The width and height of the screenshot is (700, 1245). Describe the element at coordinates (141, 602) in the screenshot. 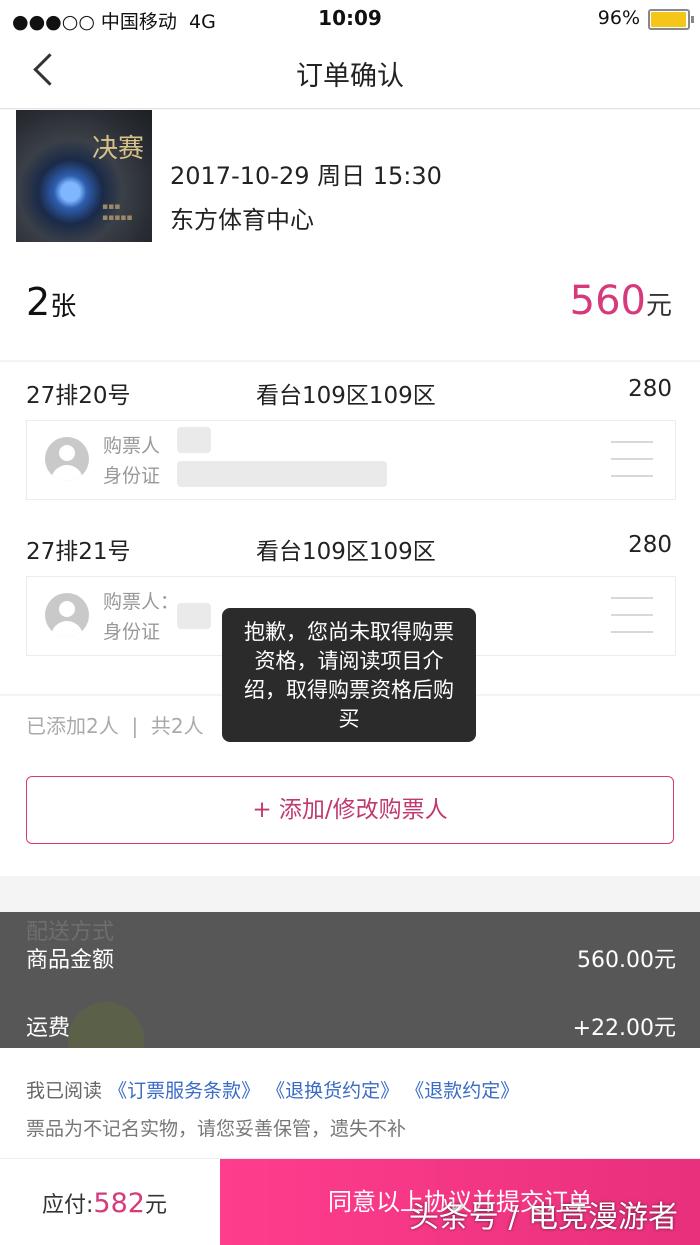

I see `buyer-label: 购票人：` at that location.